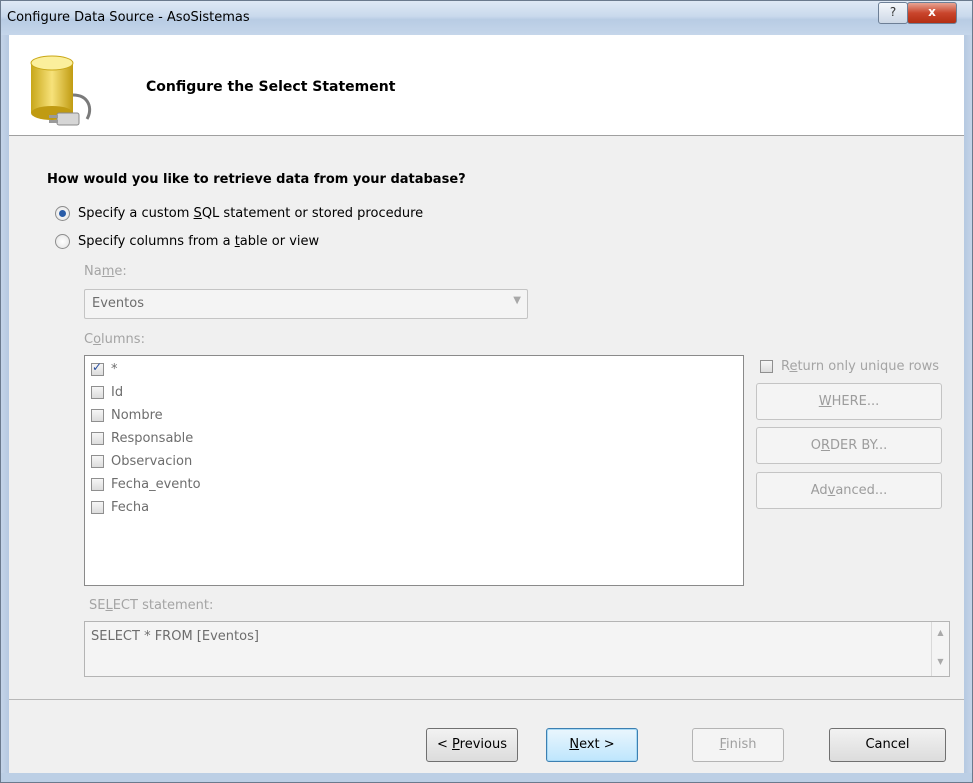 This screenshot has height=783, width=973. I want to click on unique-rows-checkbox, so click(766, 366).